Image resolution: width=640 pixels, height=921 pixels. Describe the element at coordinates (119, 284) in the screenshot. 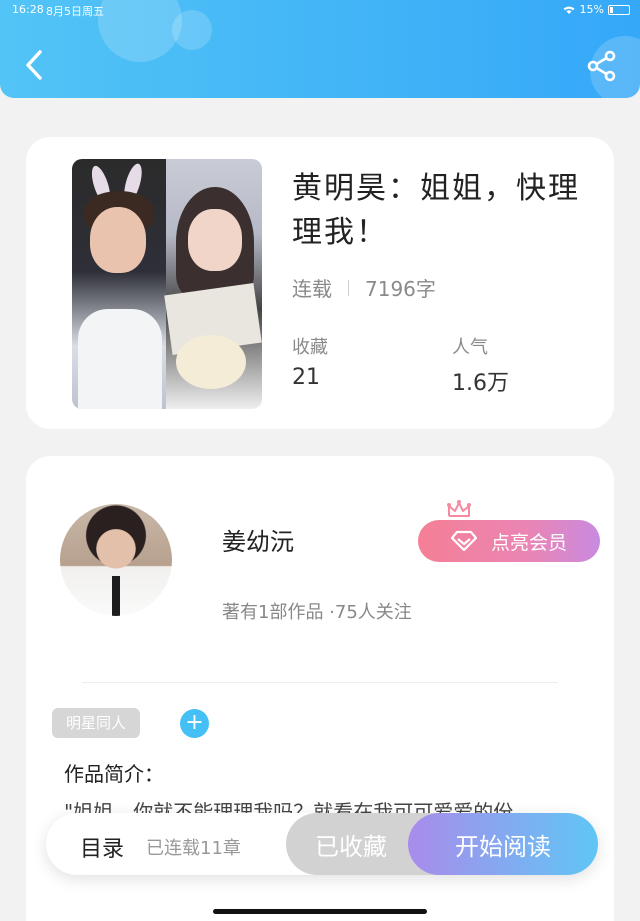

I see `cover-left-photo` at that location.